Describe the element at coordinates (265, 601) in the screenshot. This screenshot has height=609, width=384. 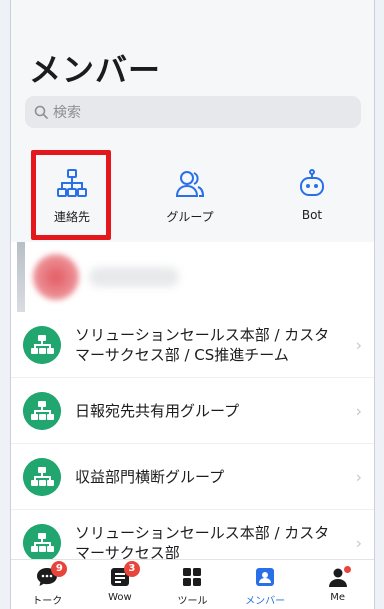
I see `tab-label: メンバー` at that location.